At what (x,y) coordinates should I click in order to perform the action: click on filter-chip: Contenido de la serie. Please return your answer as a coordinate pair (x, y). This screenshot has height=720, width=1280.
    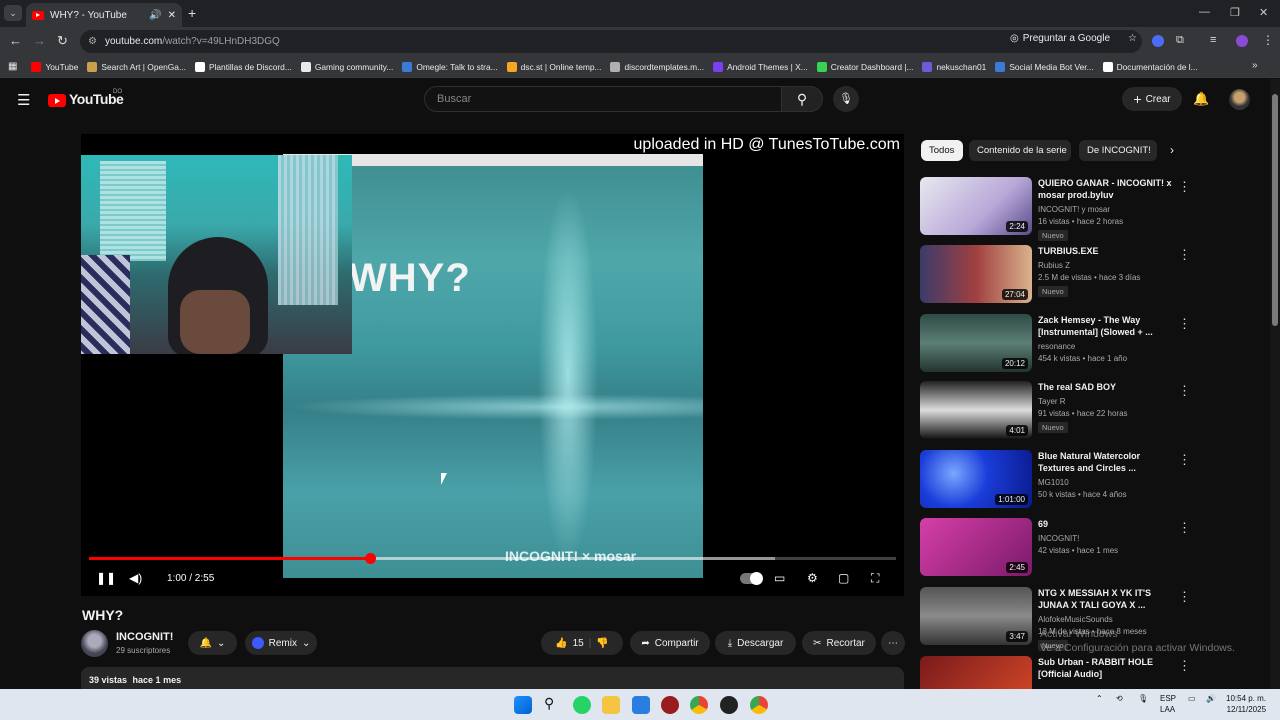
    Looking at the image, I should click on (1020, 150).